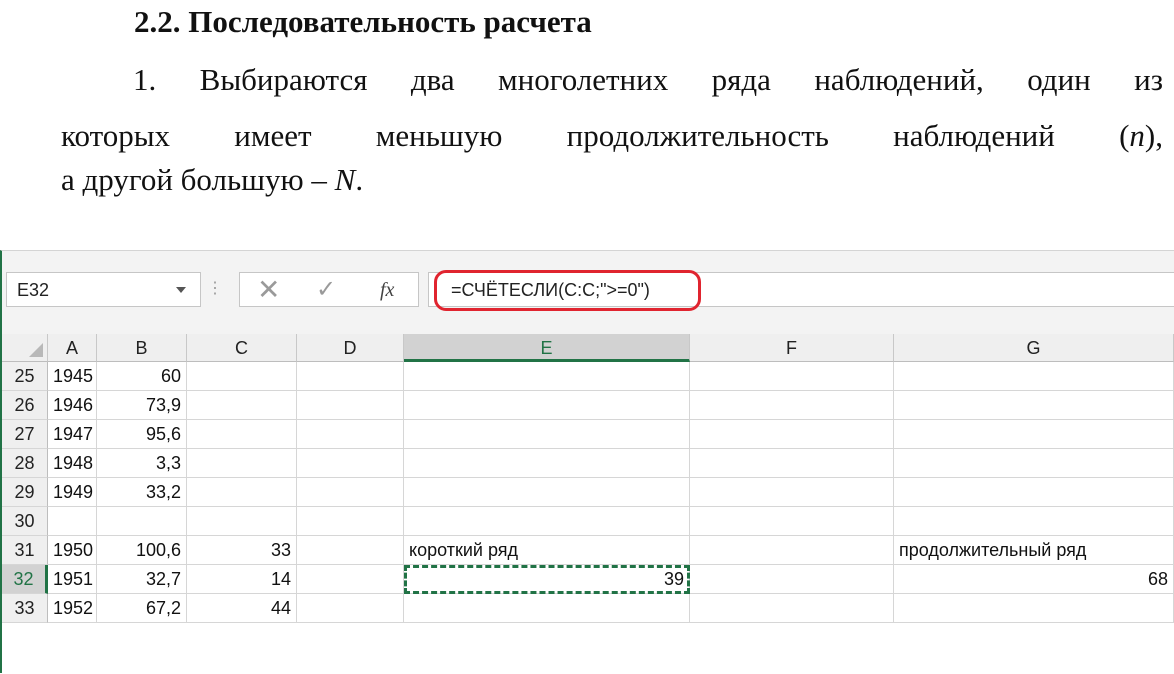 The height and width of the screenshot is (674, 1174). I want to click on name-box-dropdown-icon, so click(181, 290).